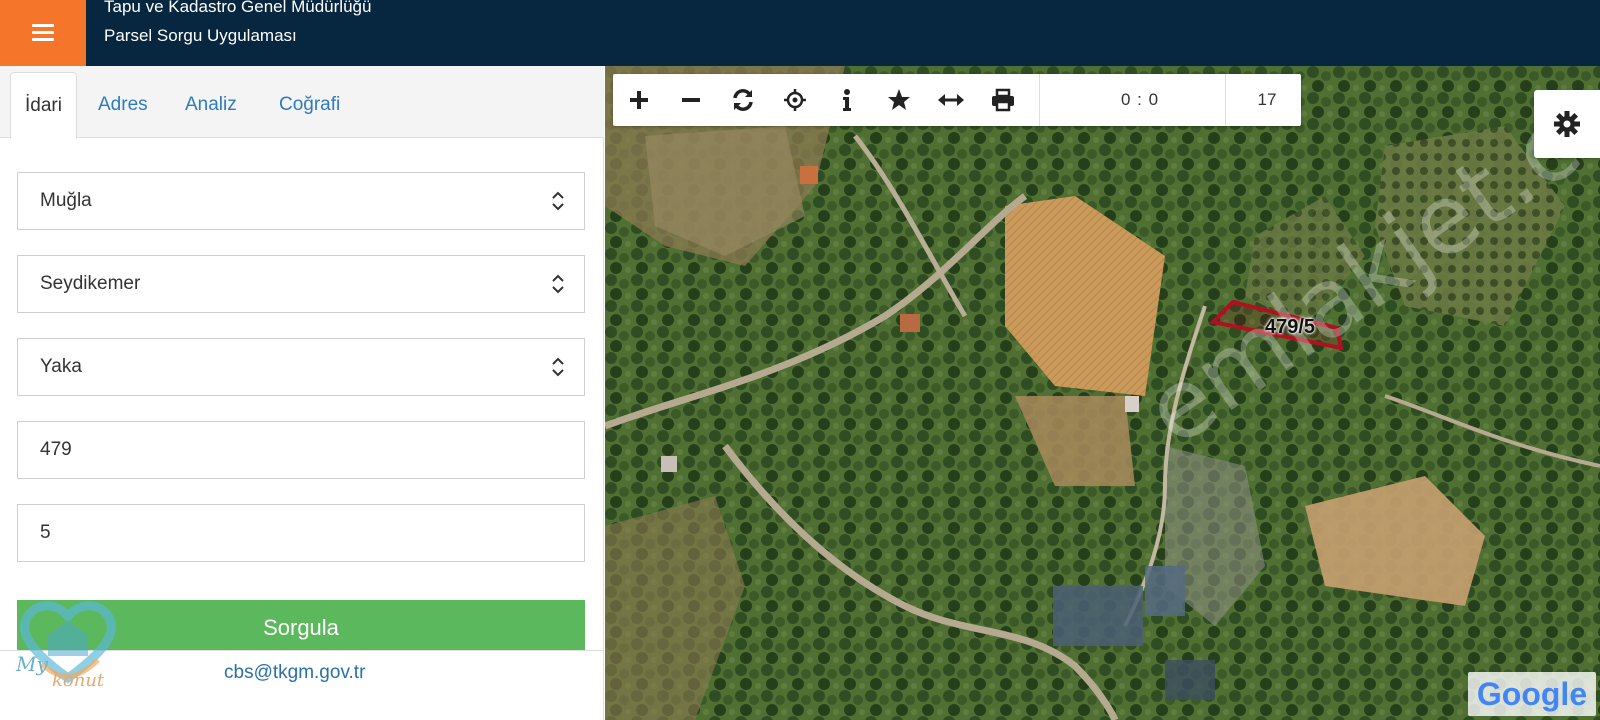 This screenshot has width=1600, height=720. Describe the element at coordinates (238, 8) in the screenshot. I see `app-title: Tapu ve Kadastro Genel Müdürlüğü` at that location.